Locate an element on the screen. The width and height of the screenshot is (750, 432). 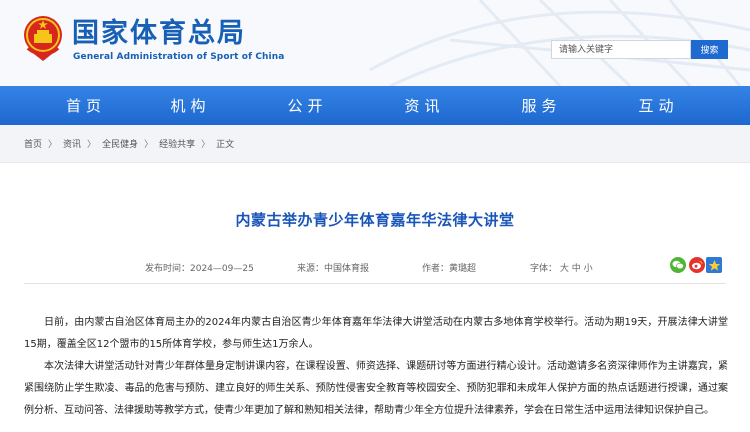
nav-item-news: 资讯 is located at coordinates (424, 105).